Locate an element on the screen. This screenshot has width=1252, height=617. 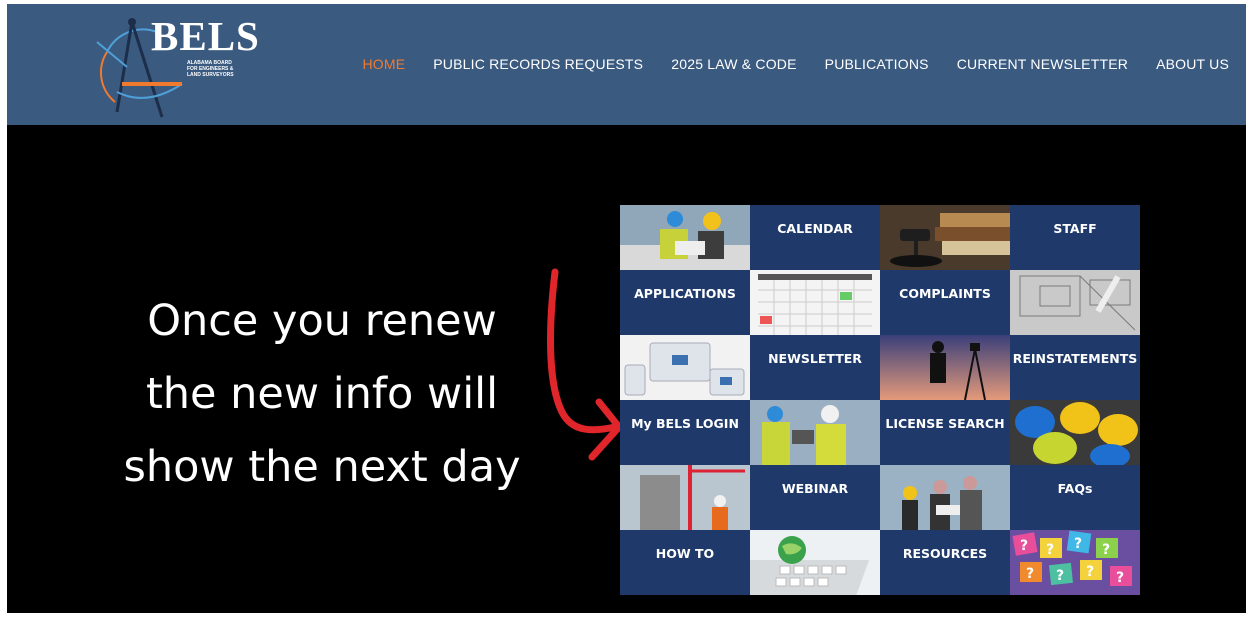
message-line: Once you renew is located at coordinates (322, 321).